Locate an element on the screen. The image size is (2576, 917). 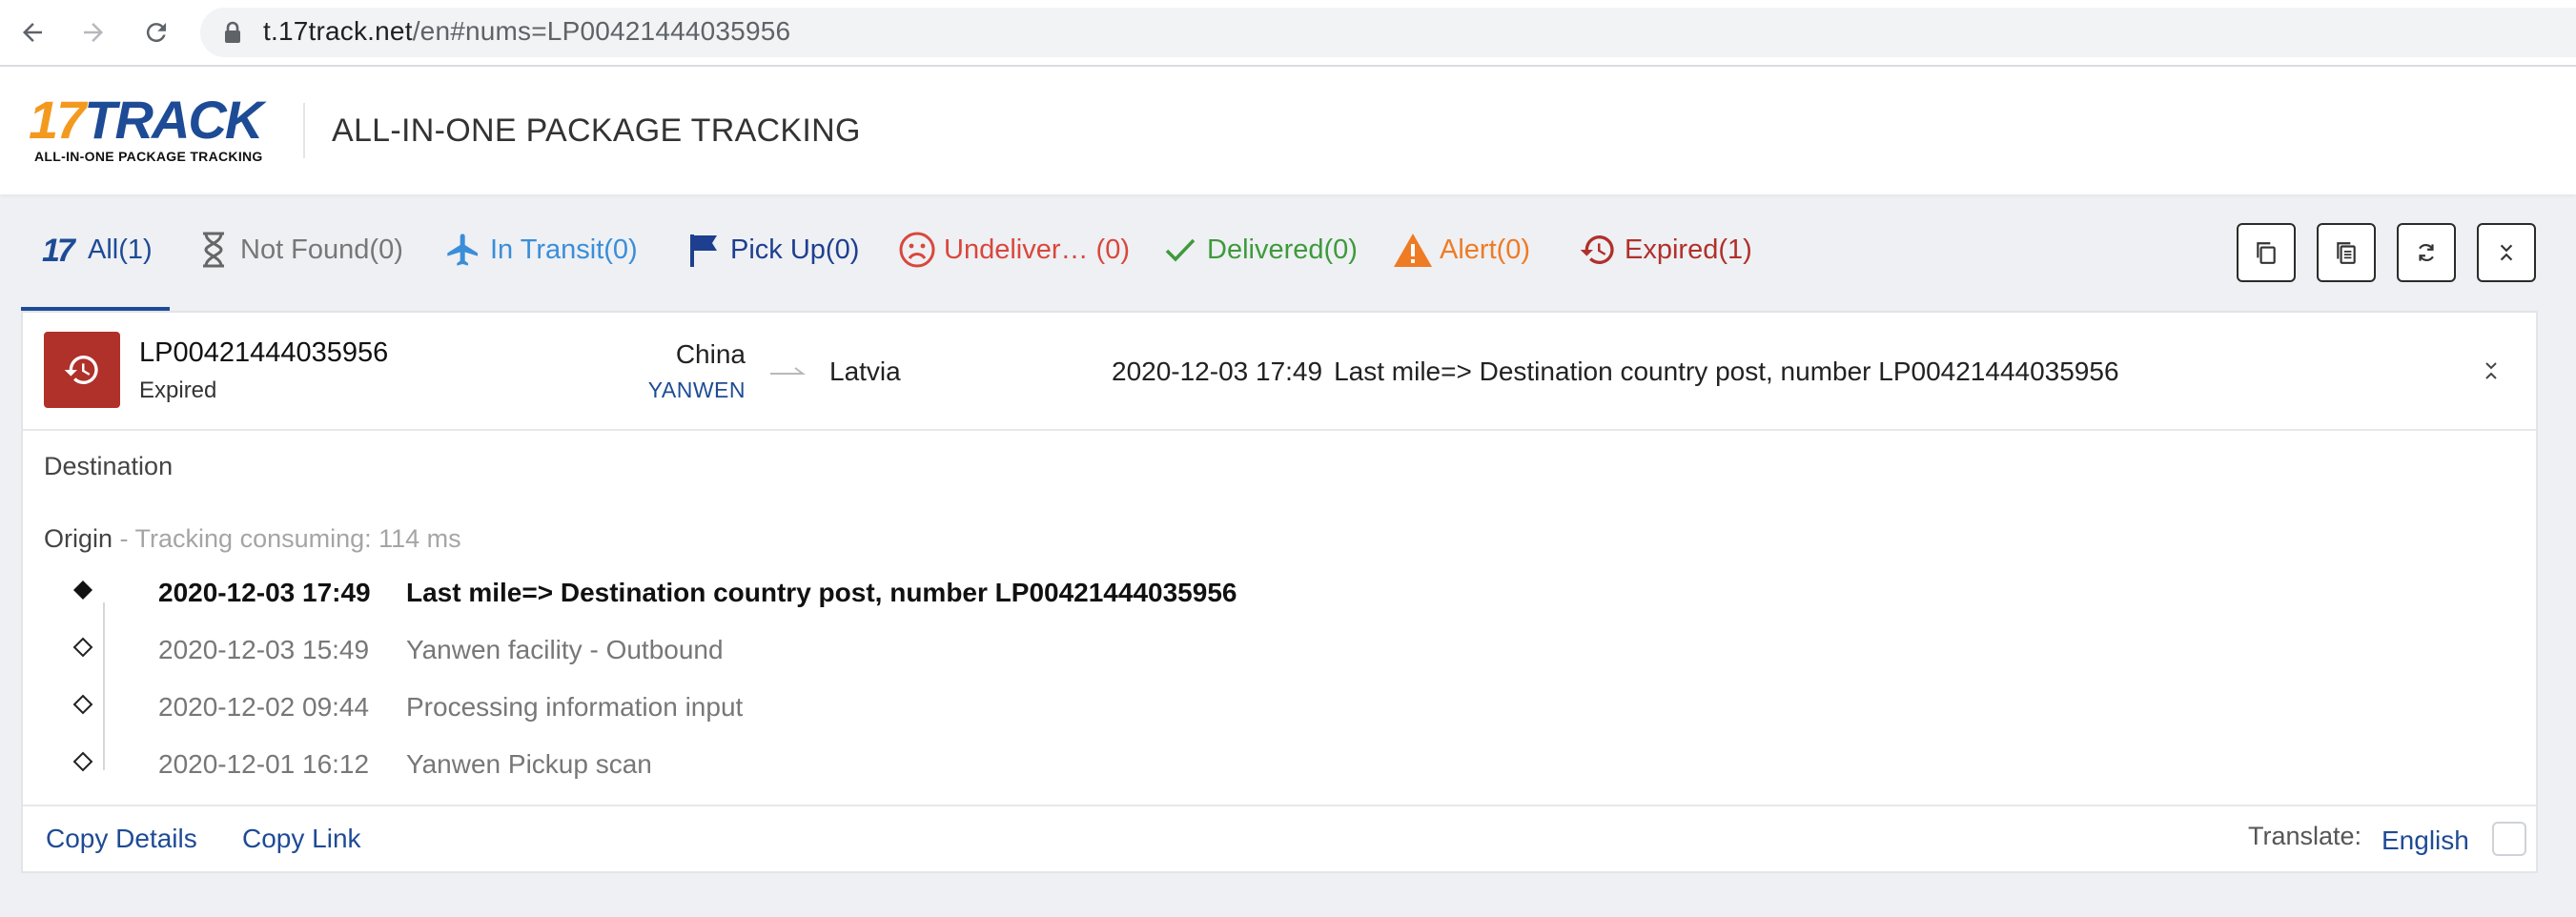
origin-section-label: Origin - Tracking consuming: 114 ms is located at coordinates (252, 539).